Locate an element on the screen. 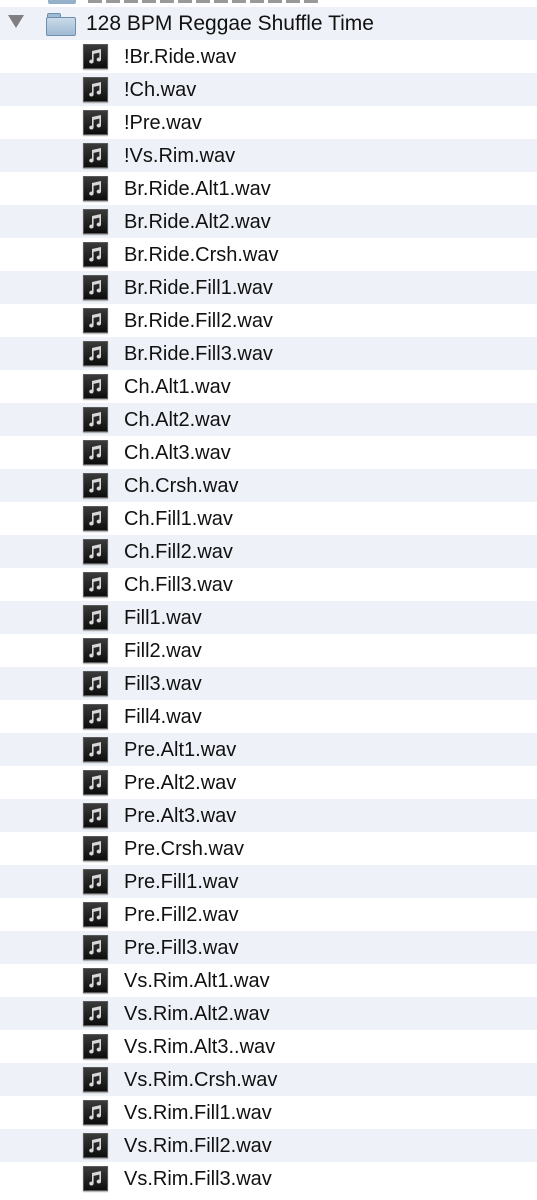 This screenshot has width=537, height=1200. file-name: Br.Ride.Alt1.wav is located at coordinates (197, 189).